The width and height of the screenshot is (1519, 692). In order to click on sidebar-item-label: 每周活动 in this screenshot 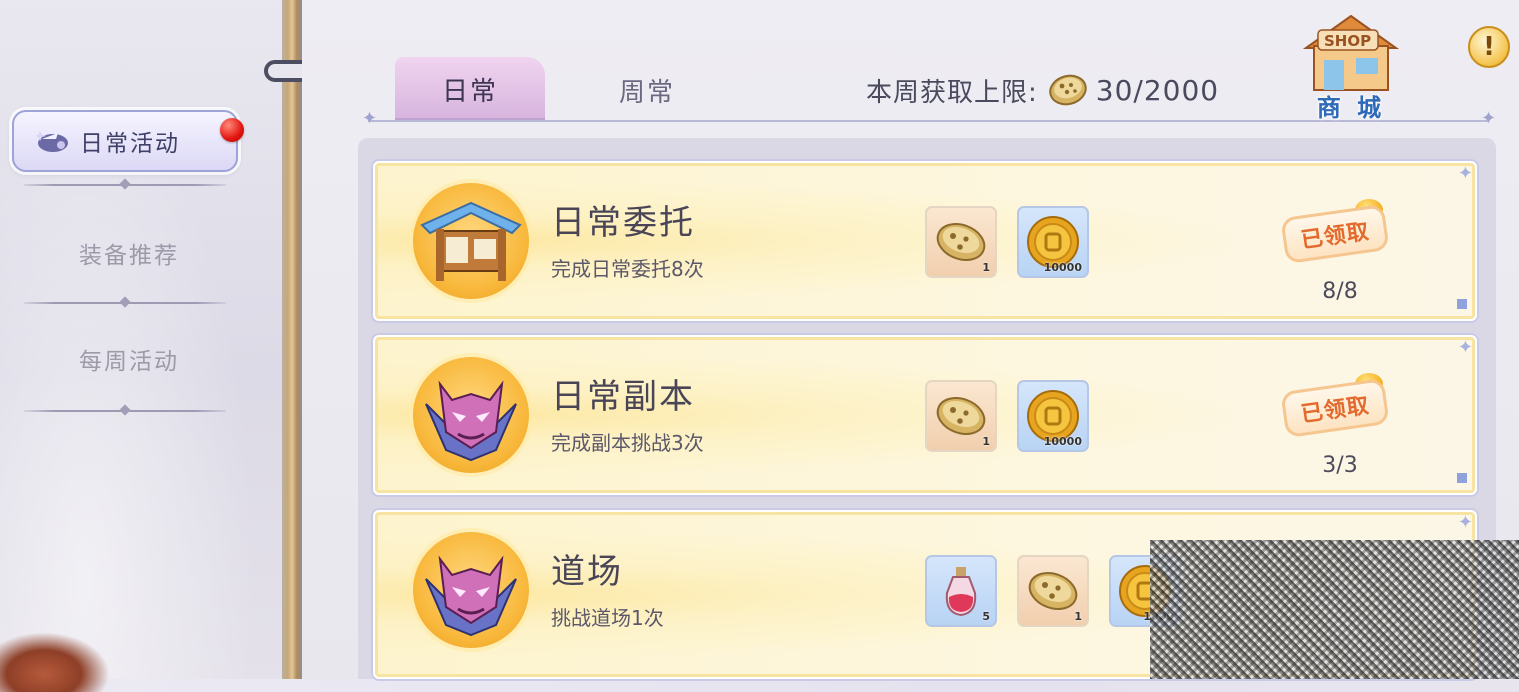, I will do `click(129, 362)`.